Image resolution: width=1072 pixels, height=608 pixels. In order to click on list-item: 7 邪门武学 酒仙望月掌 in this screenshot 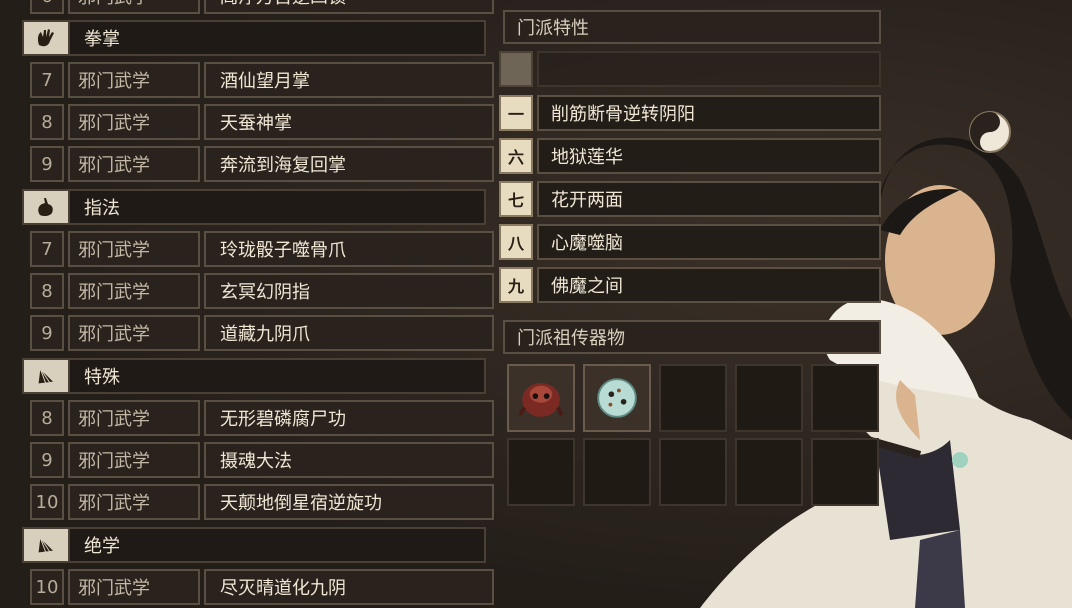, I will do `click(262, 80)`.